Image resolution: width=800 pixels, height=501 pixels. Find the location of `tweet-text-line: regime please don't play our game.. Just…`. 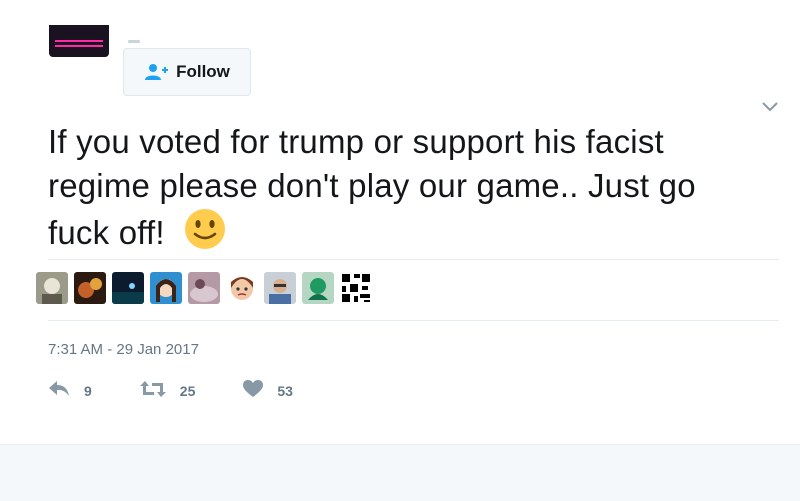

tweet-text-line: regime please don't play our game.. Just… is located at coordinates (372, 185).